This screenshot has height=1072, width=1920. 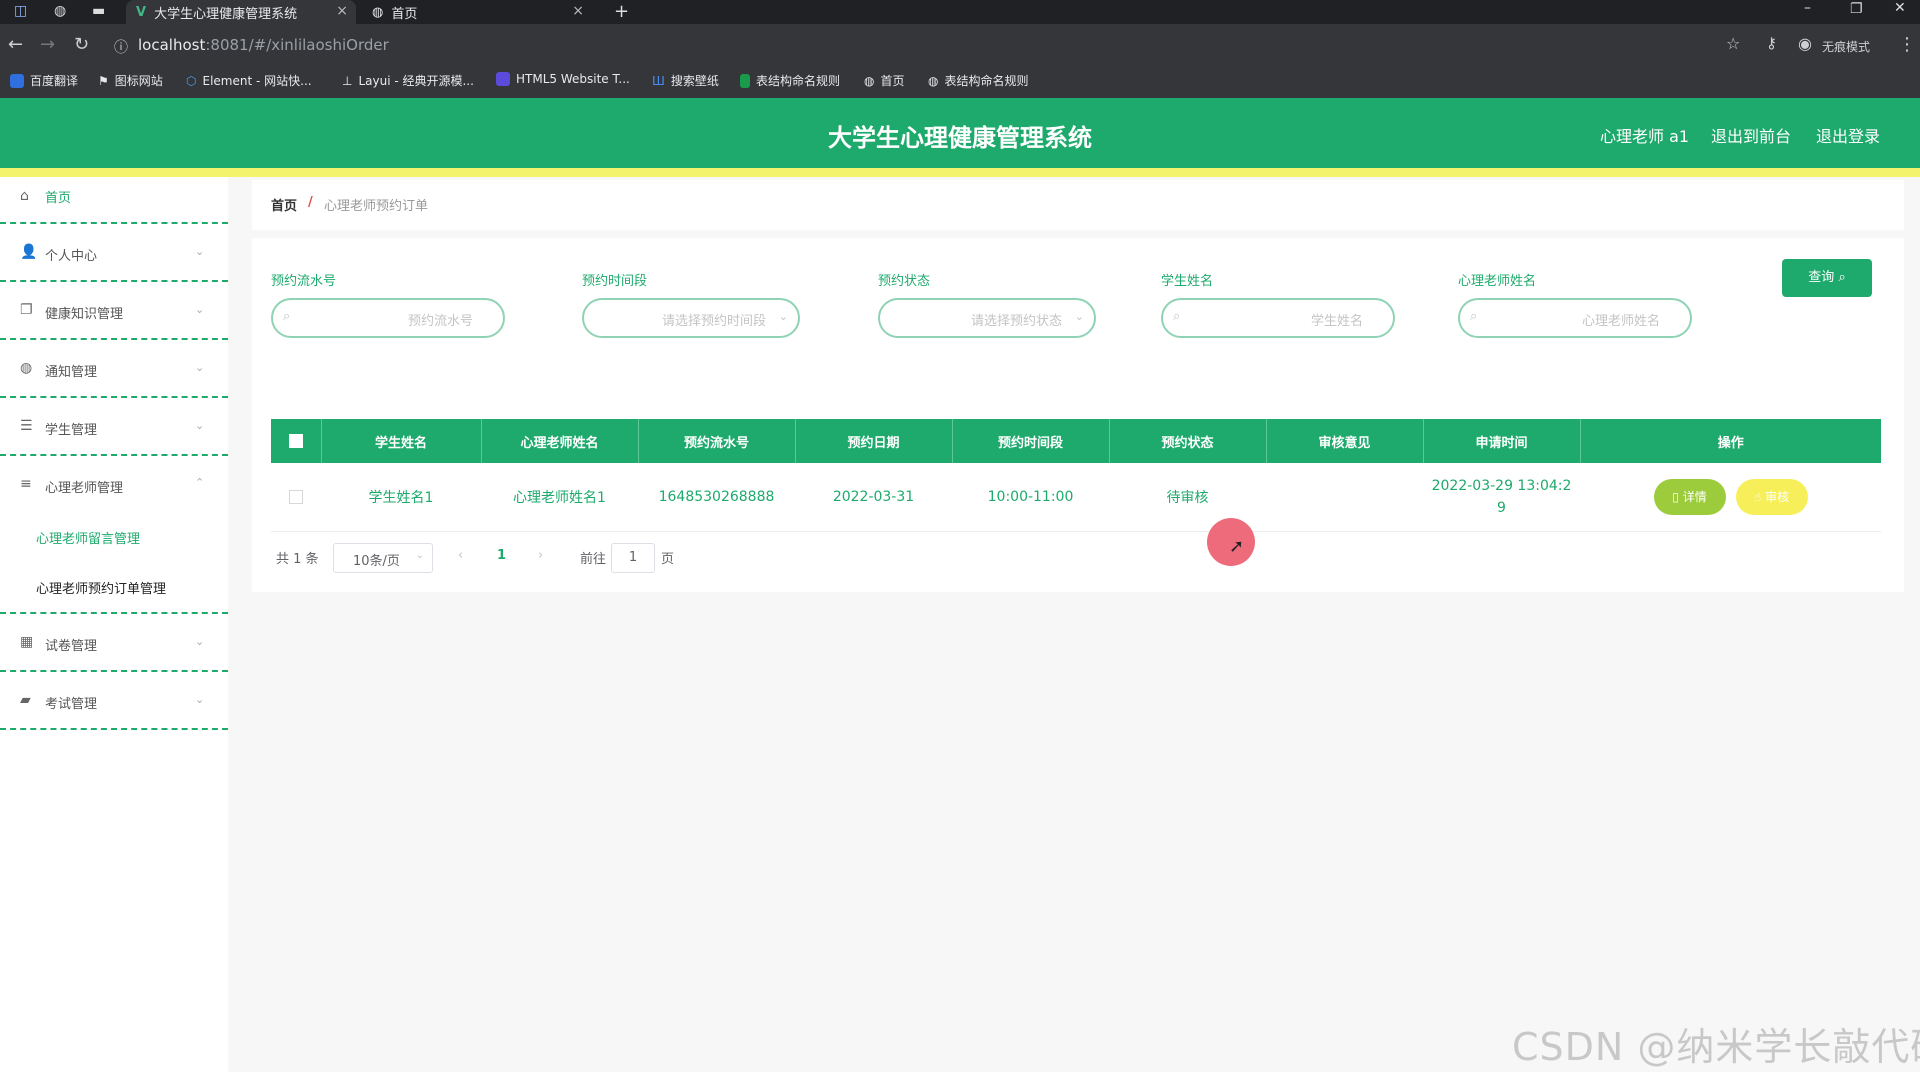 What do you see at coordinates (284, 204) in the screenshot?
I see `breadcrumb-home: 首页` at bounding box center [284, 204].